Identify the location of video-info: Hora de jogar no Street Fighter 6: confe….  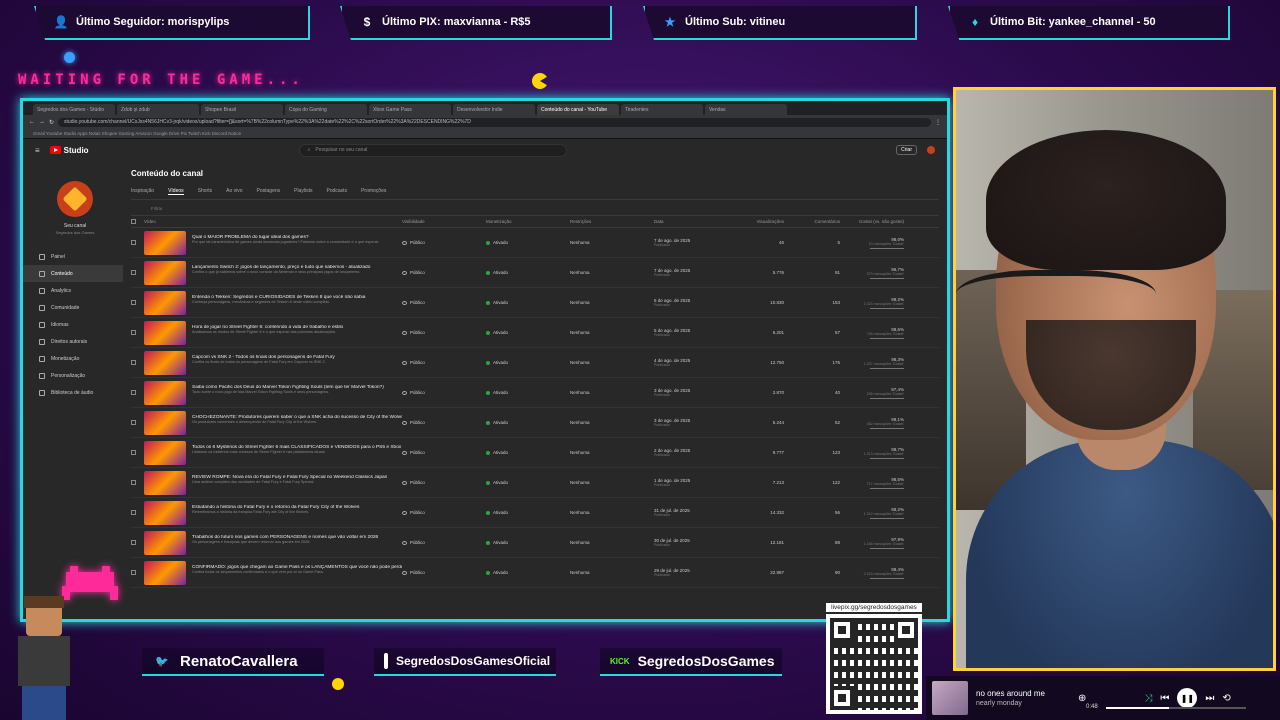
(297, 332).